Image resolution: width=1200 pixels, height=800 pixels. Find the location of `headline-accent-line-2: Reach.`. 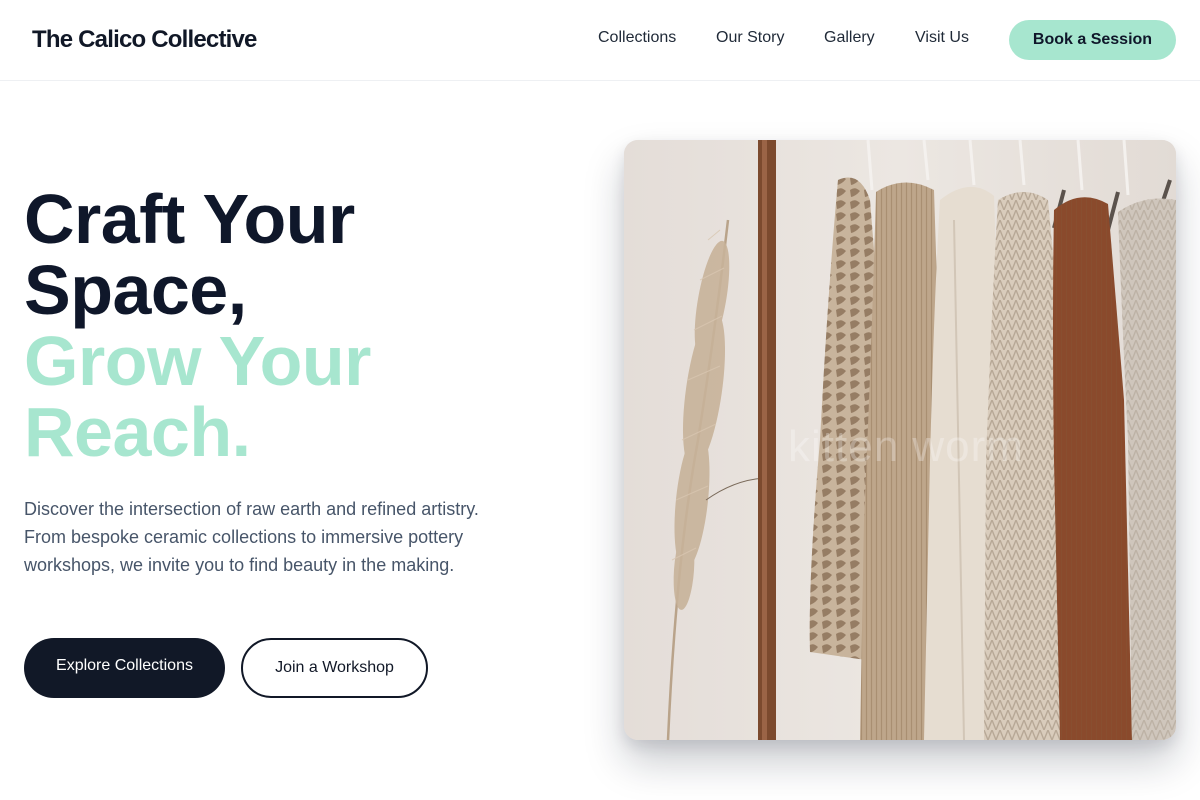

headline-accent-line-2: Reach. is located at coordinates (137, 432).